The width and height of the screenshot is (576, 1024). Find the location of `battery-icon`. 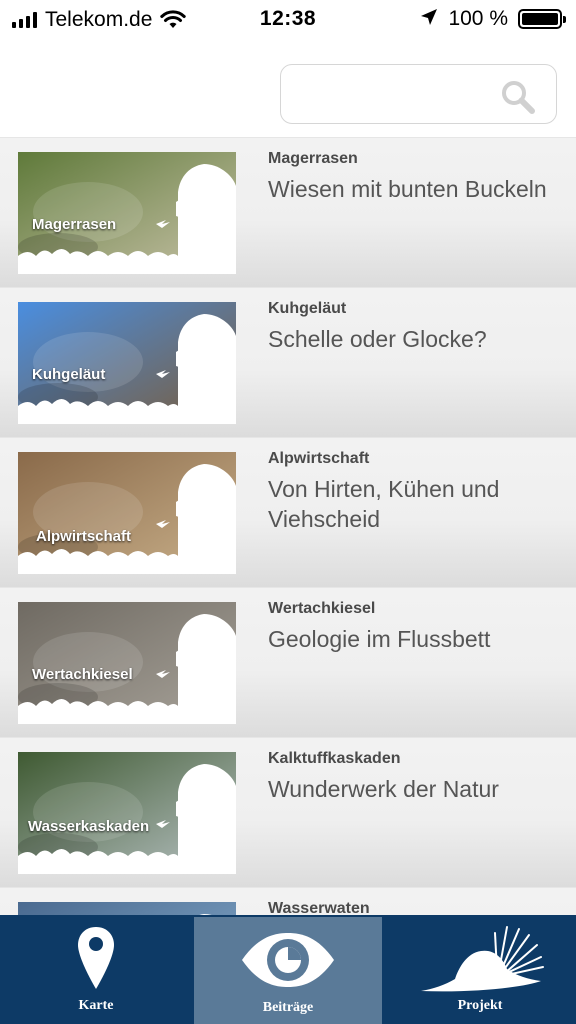

battery-icon is located at coordinates (542, 19).